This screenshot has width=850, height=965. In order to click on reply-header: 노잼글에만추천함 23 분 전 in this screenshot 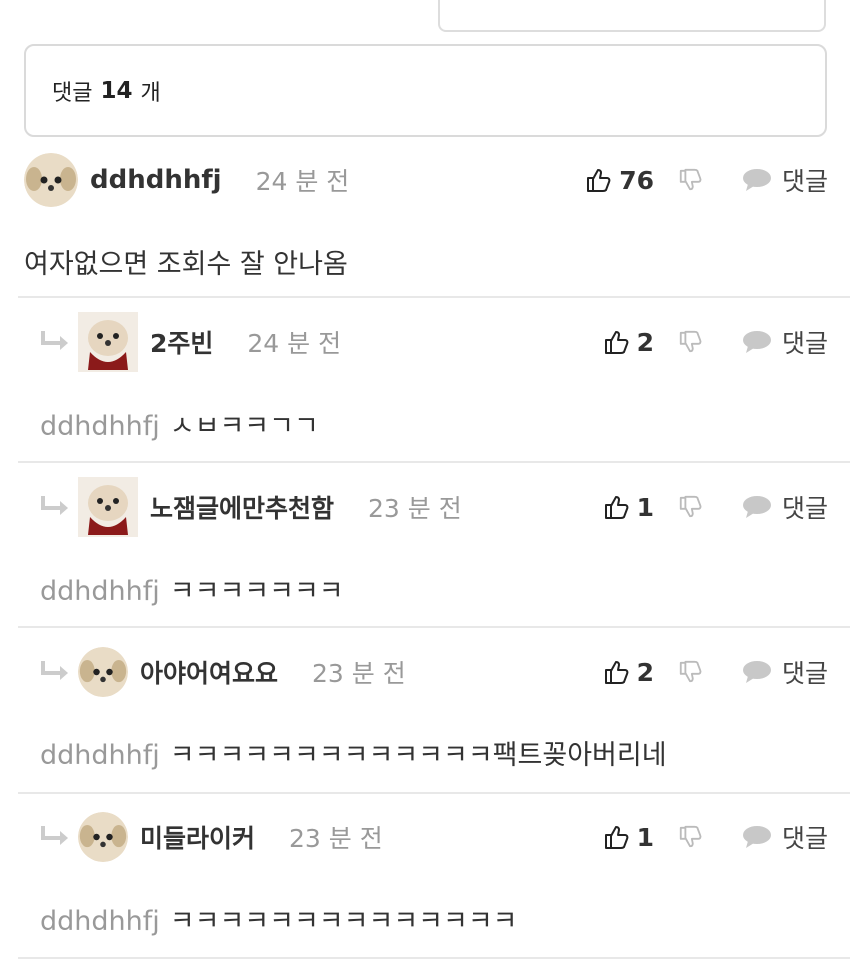, I will do `click(251, 507)`.